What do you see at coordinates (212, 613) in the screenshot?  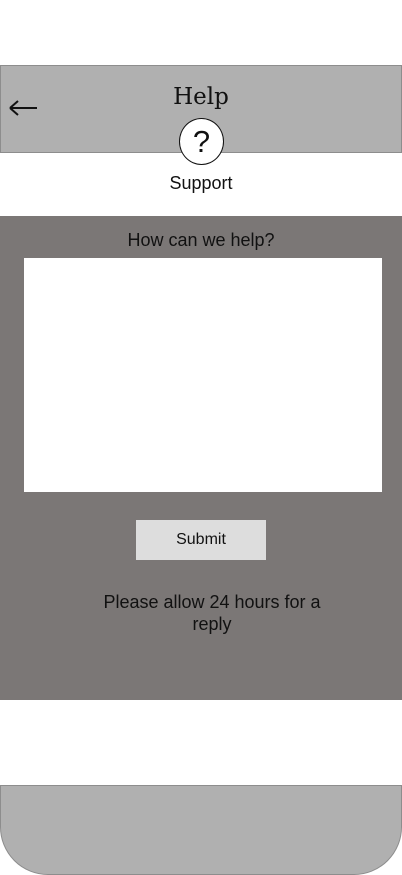 I see `reply-time-note: Please allow 24 hours for a reply` at bounding box center [212, 613].